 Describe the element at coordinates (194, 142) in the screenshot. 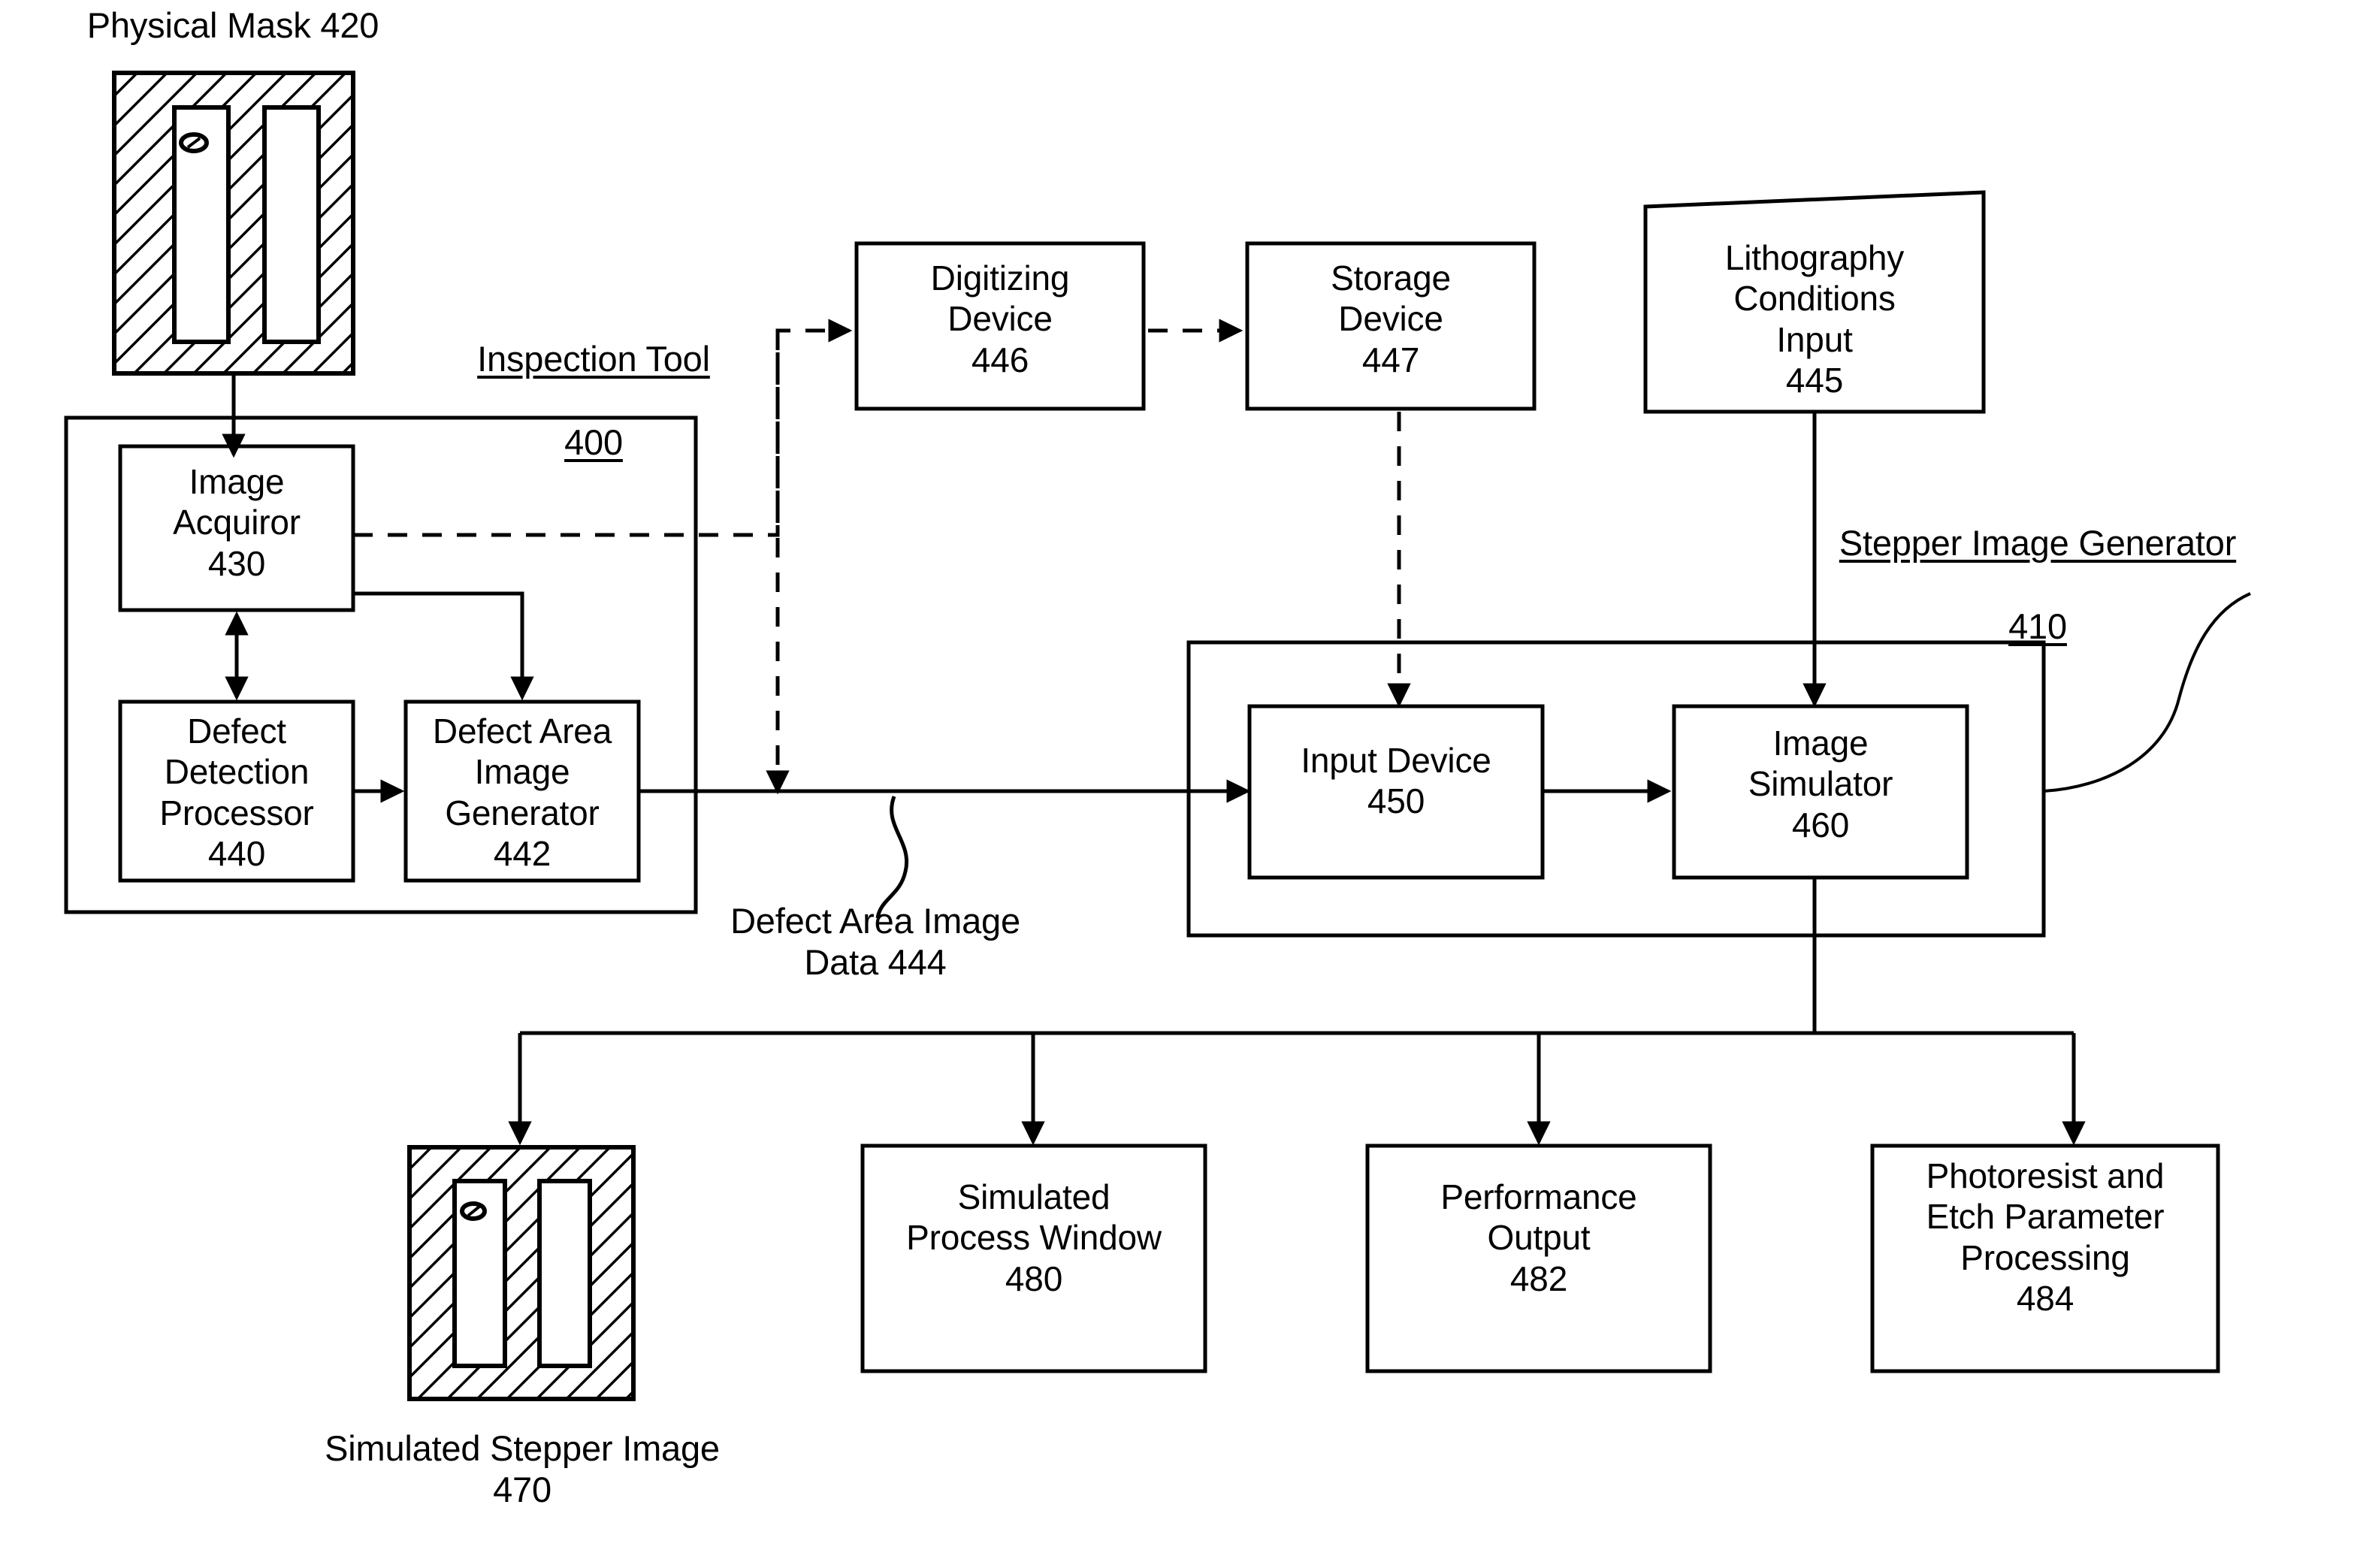

I see `mask-defect-marker` at that location.